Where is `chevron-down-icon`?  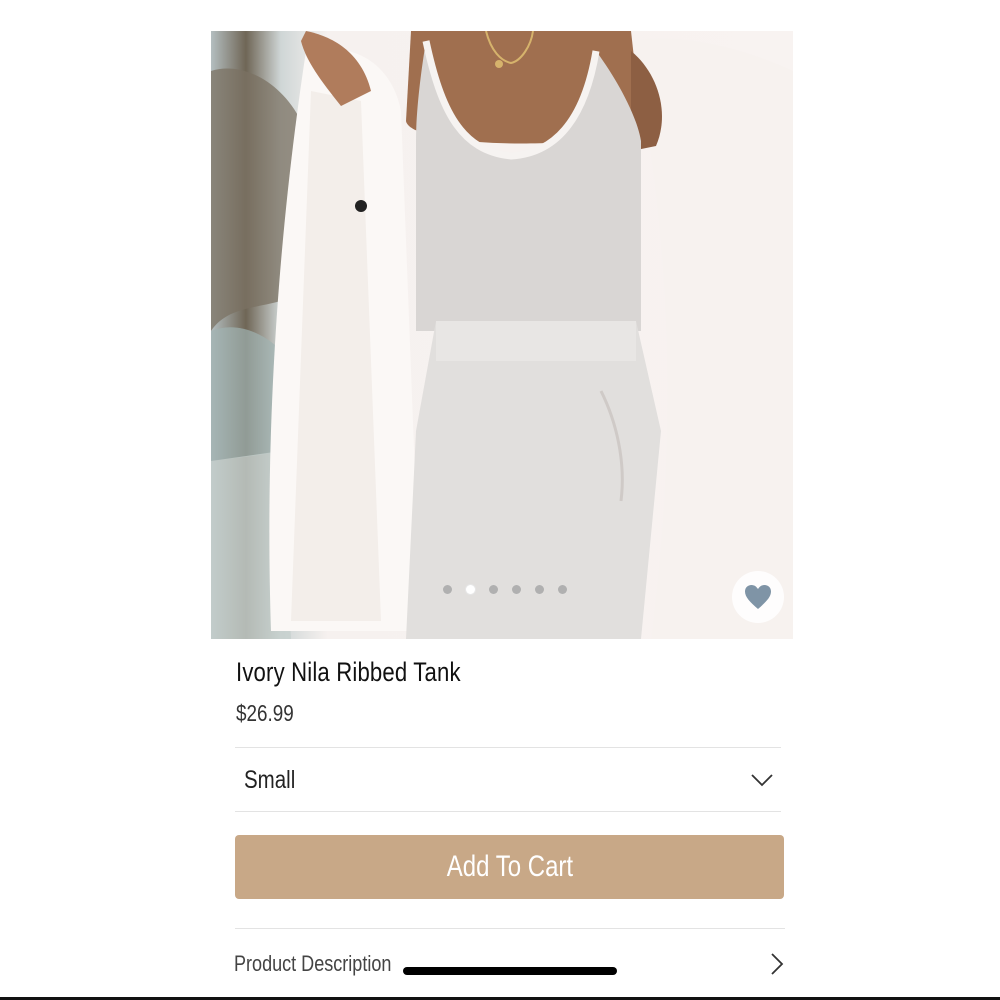
chevron-down-icon is located at coordinates (762, 780).